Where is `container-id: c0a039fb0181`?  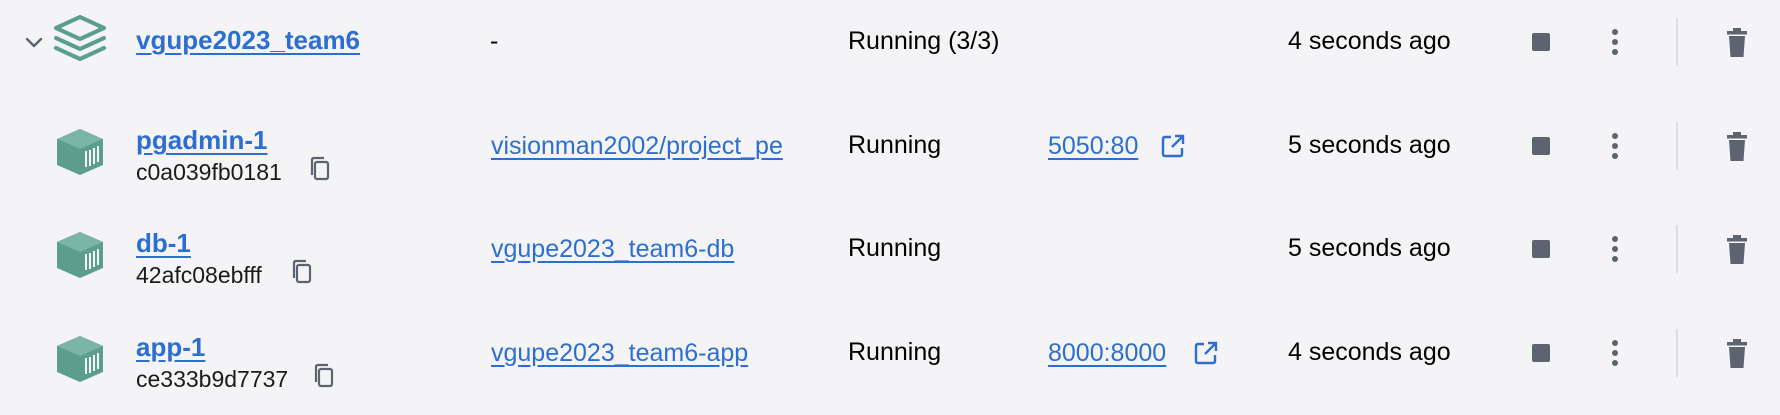
container-id: c0a039fb0181 is located at coordinates (209, 172).